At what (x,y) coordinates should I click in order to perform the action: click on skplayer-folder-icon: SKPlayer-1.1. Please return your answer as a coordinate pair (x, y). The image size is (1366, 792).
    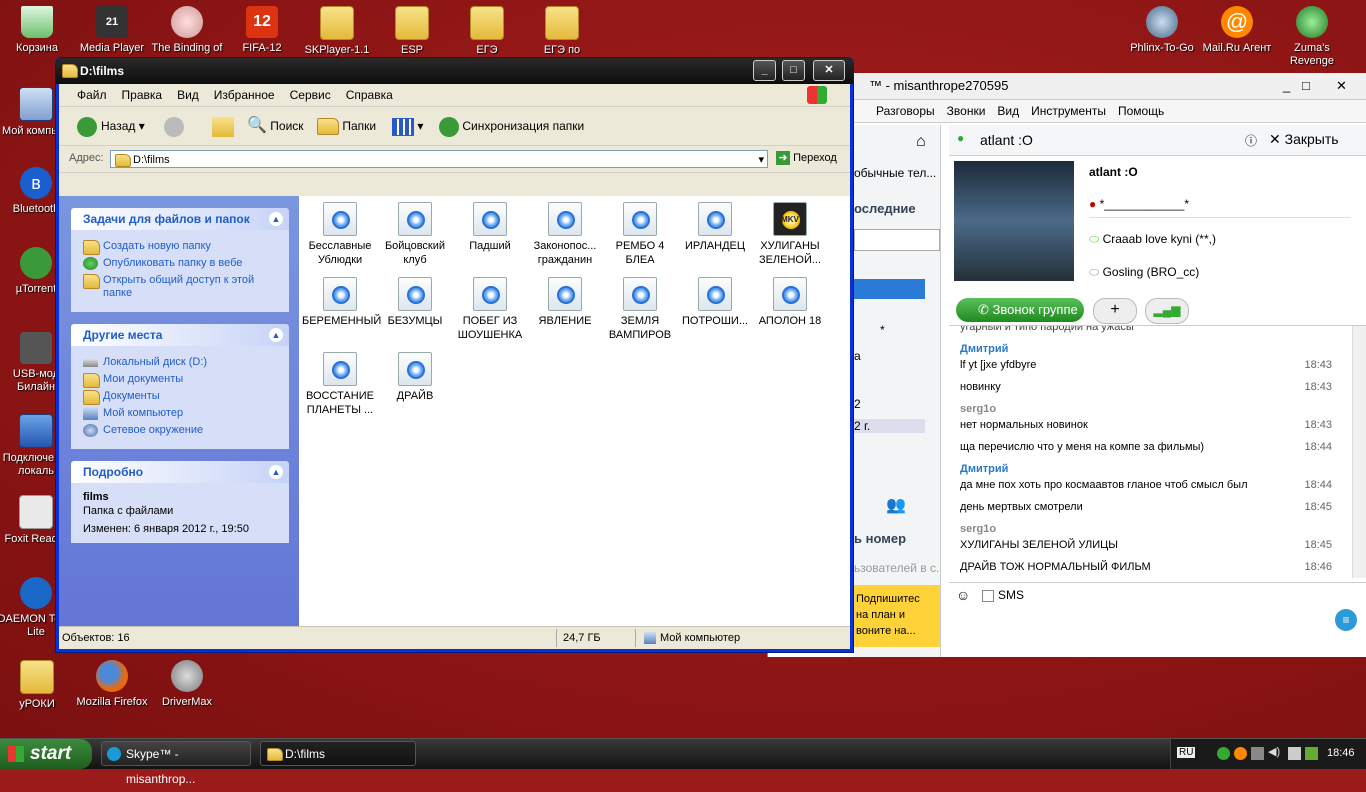
    Looking at the image, I should click on (337, 30).